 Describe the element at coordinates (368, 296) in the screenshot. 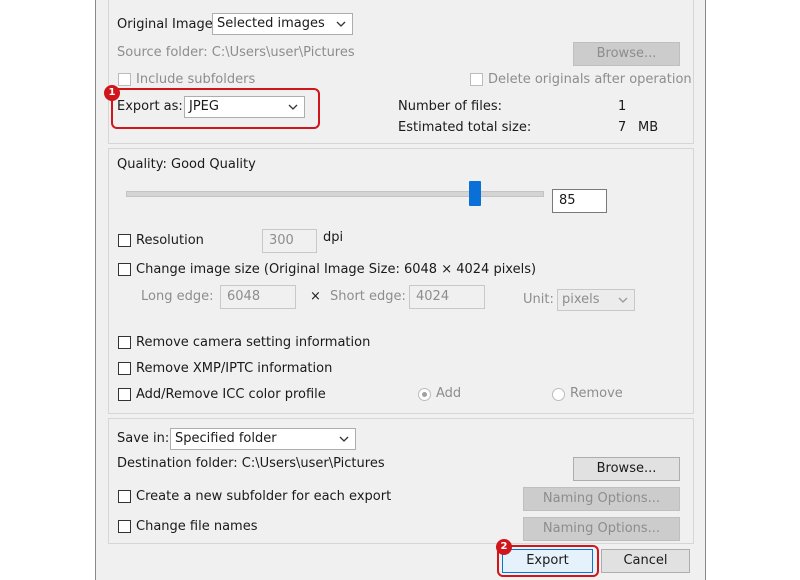

I see `short-edge-label: Short edge:` at that location.